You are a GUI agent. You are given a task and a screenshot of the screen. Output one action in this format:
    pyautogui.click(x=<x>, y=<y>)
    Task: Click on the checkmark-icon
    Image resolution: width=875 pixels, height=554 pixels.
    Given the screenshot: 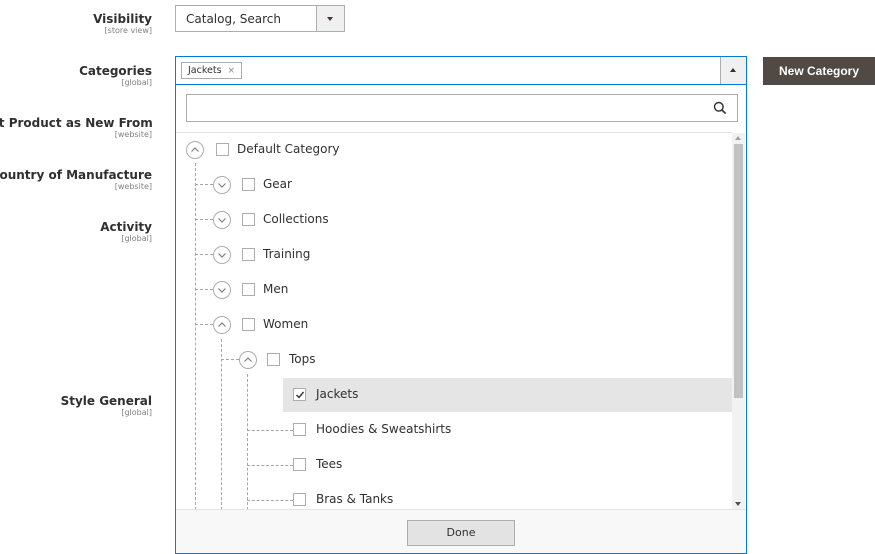 What is the action you would take?
    pyautogui.click(x=300, y=395)
    